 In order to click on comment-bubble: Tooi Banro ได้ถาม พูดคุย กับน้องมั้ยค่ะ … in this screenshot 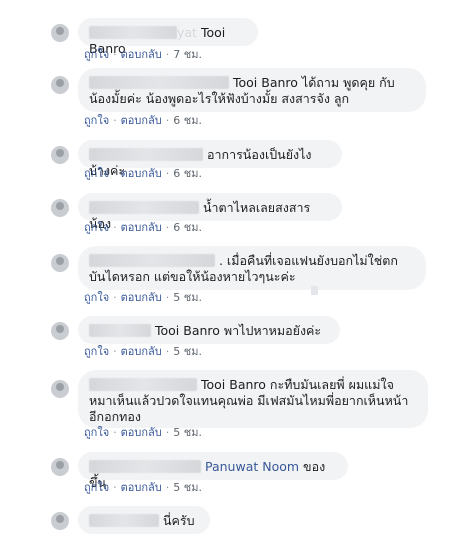, I will do `click(252, 90)`.